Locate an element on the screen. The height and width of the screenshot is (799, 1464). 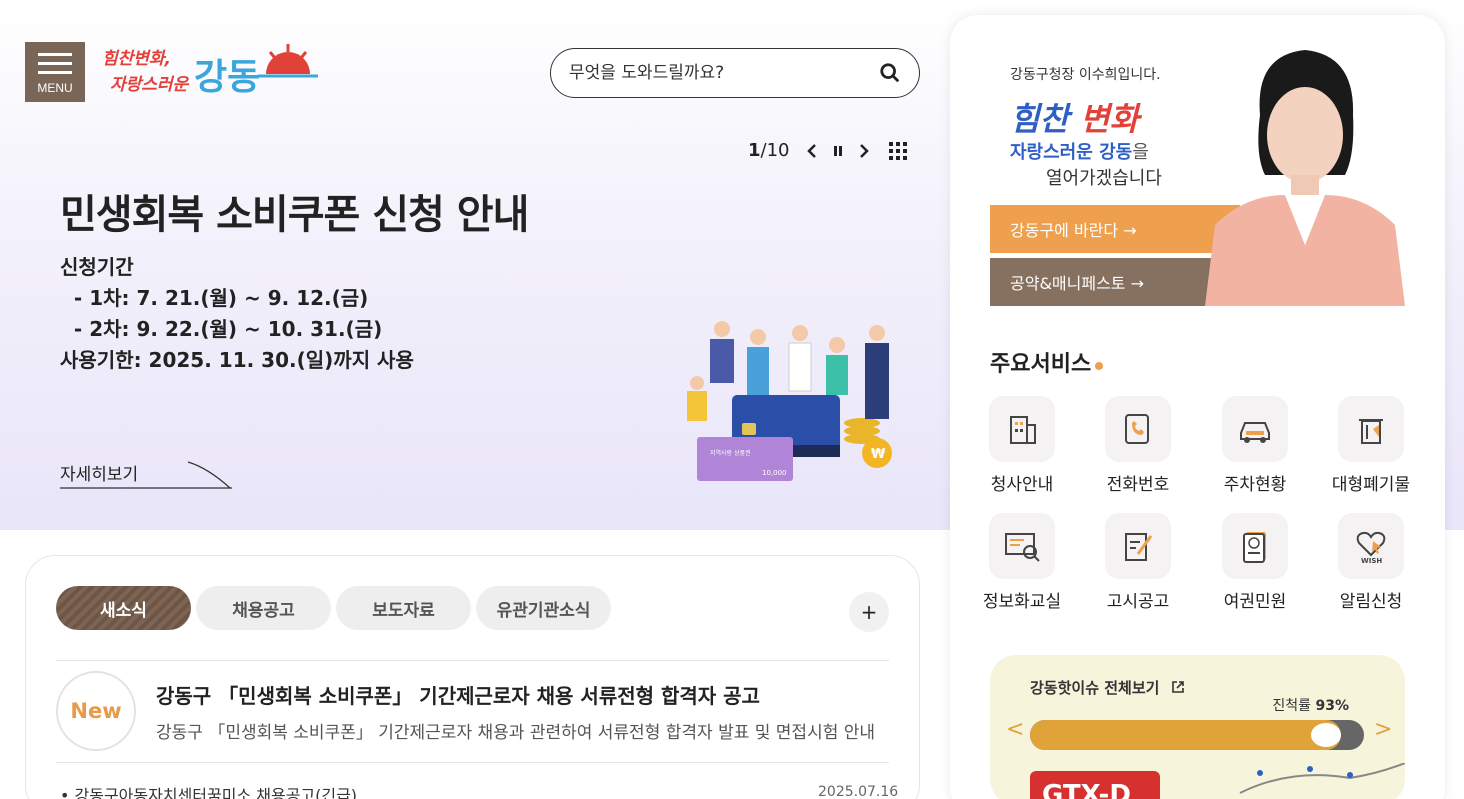
service-phone: 전화번호 is located at coordinates (1138, 445).